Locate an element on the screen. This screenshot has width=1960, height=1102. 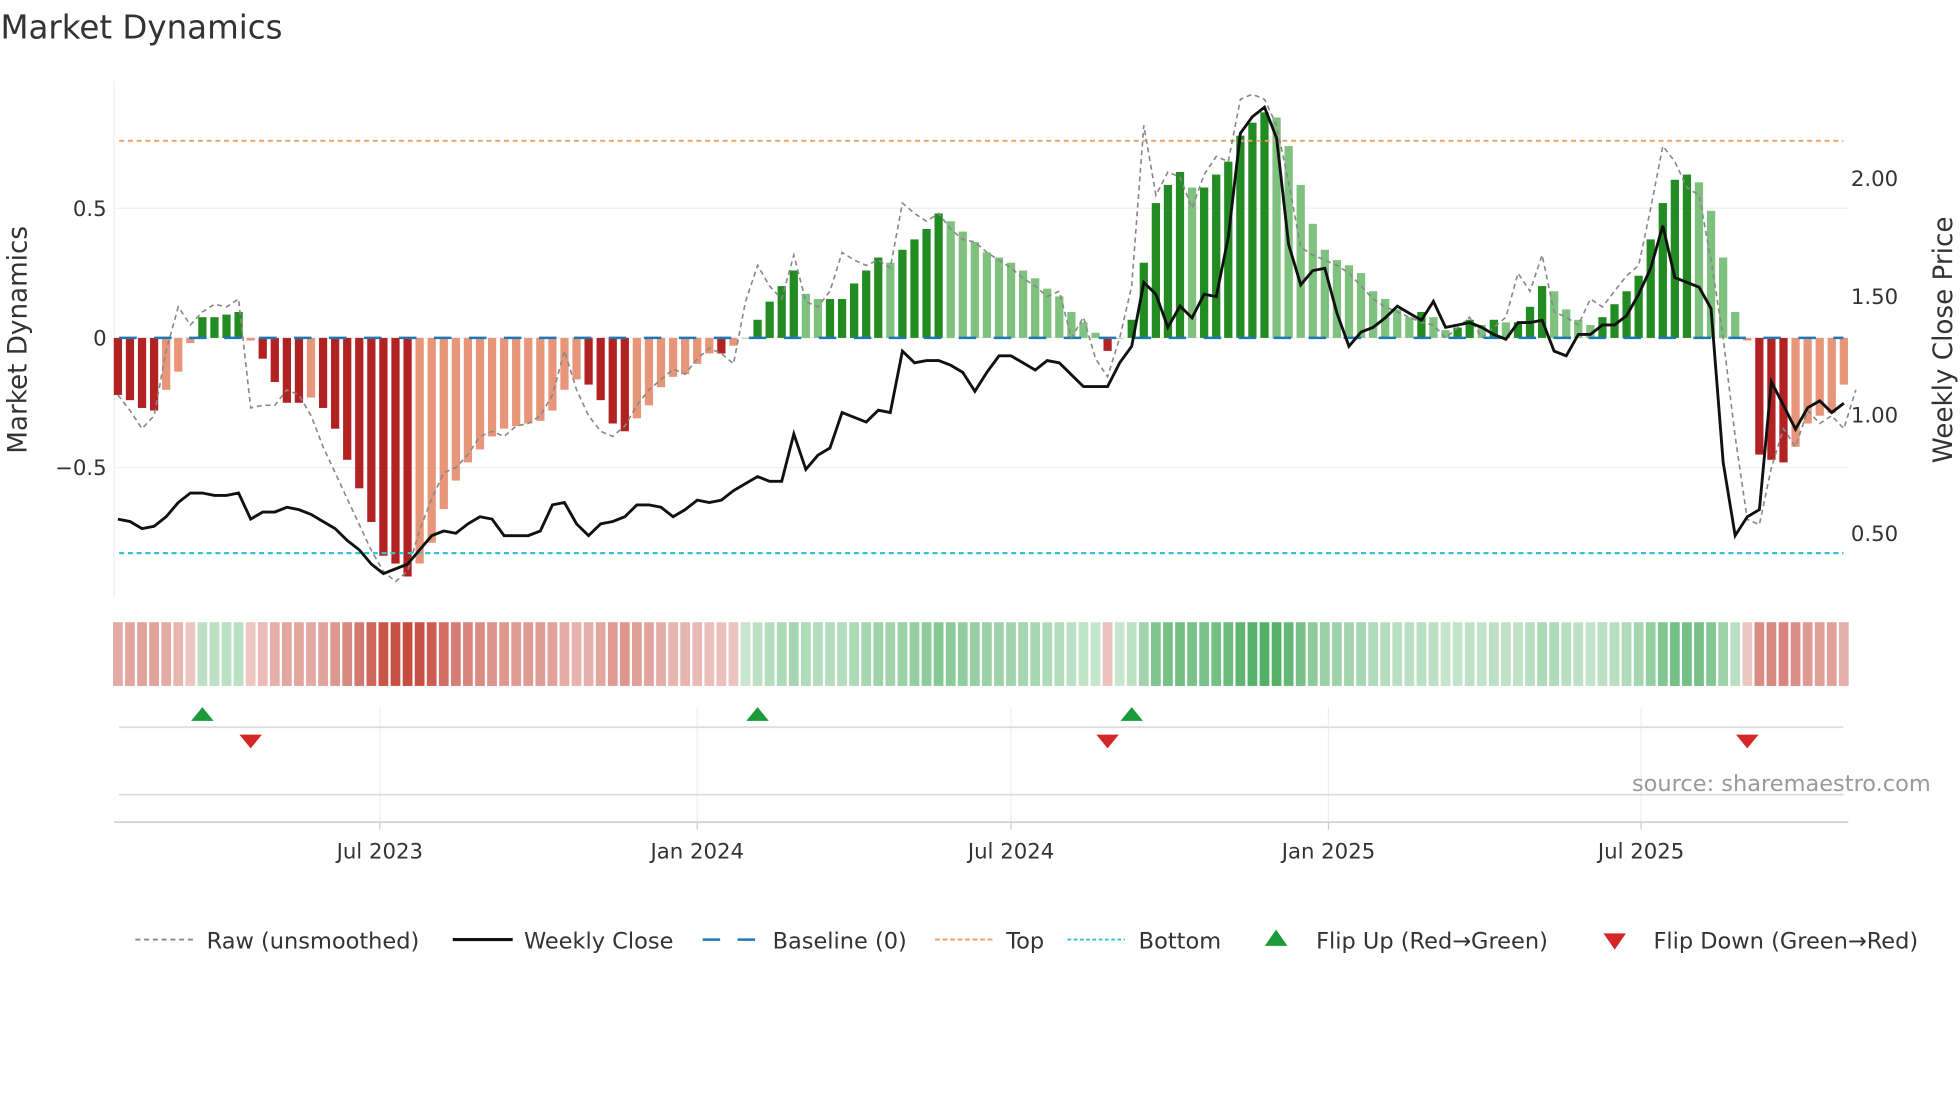
x-tick-label: Jul 2025 is located at coordinates (1640, 851).